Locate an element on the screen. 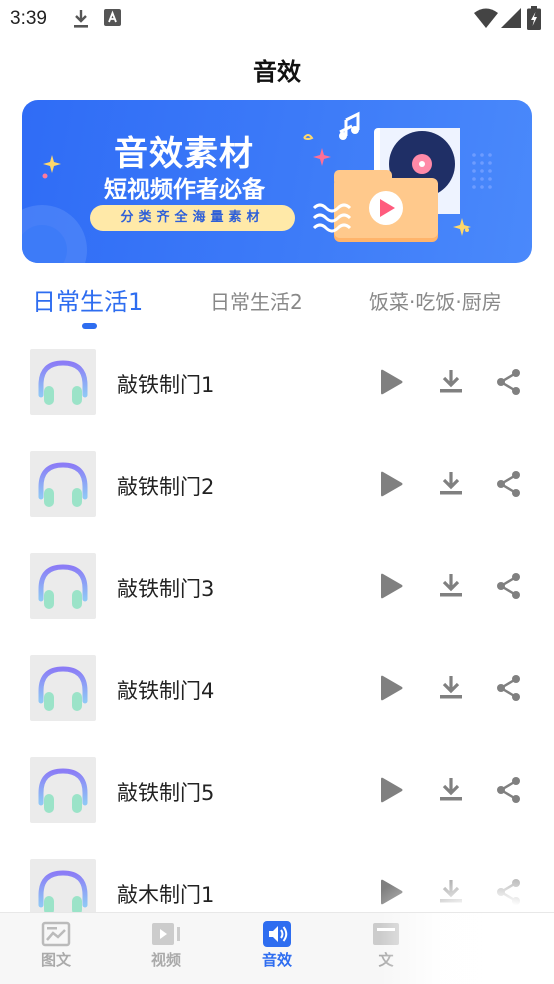 This screenshot has height=984, width=554. nav-label: 视频 is located at coordinates (165, 960).